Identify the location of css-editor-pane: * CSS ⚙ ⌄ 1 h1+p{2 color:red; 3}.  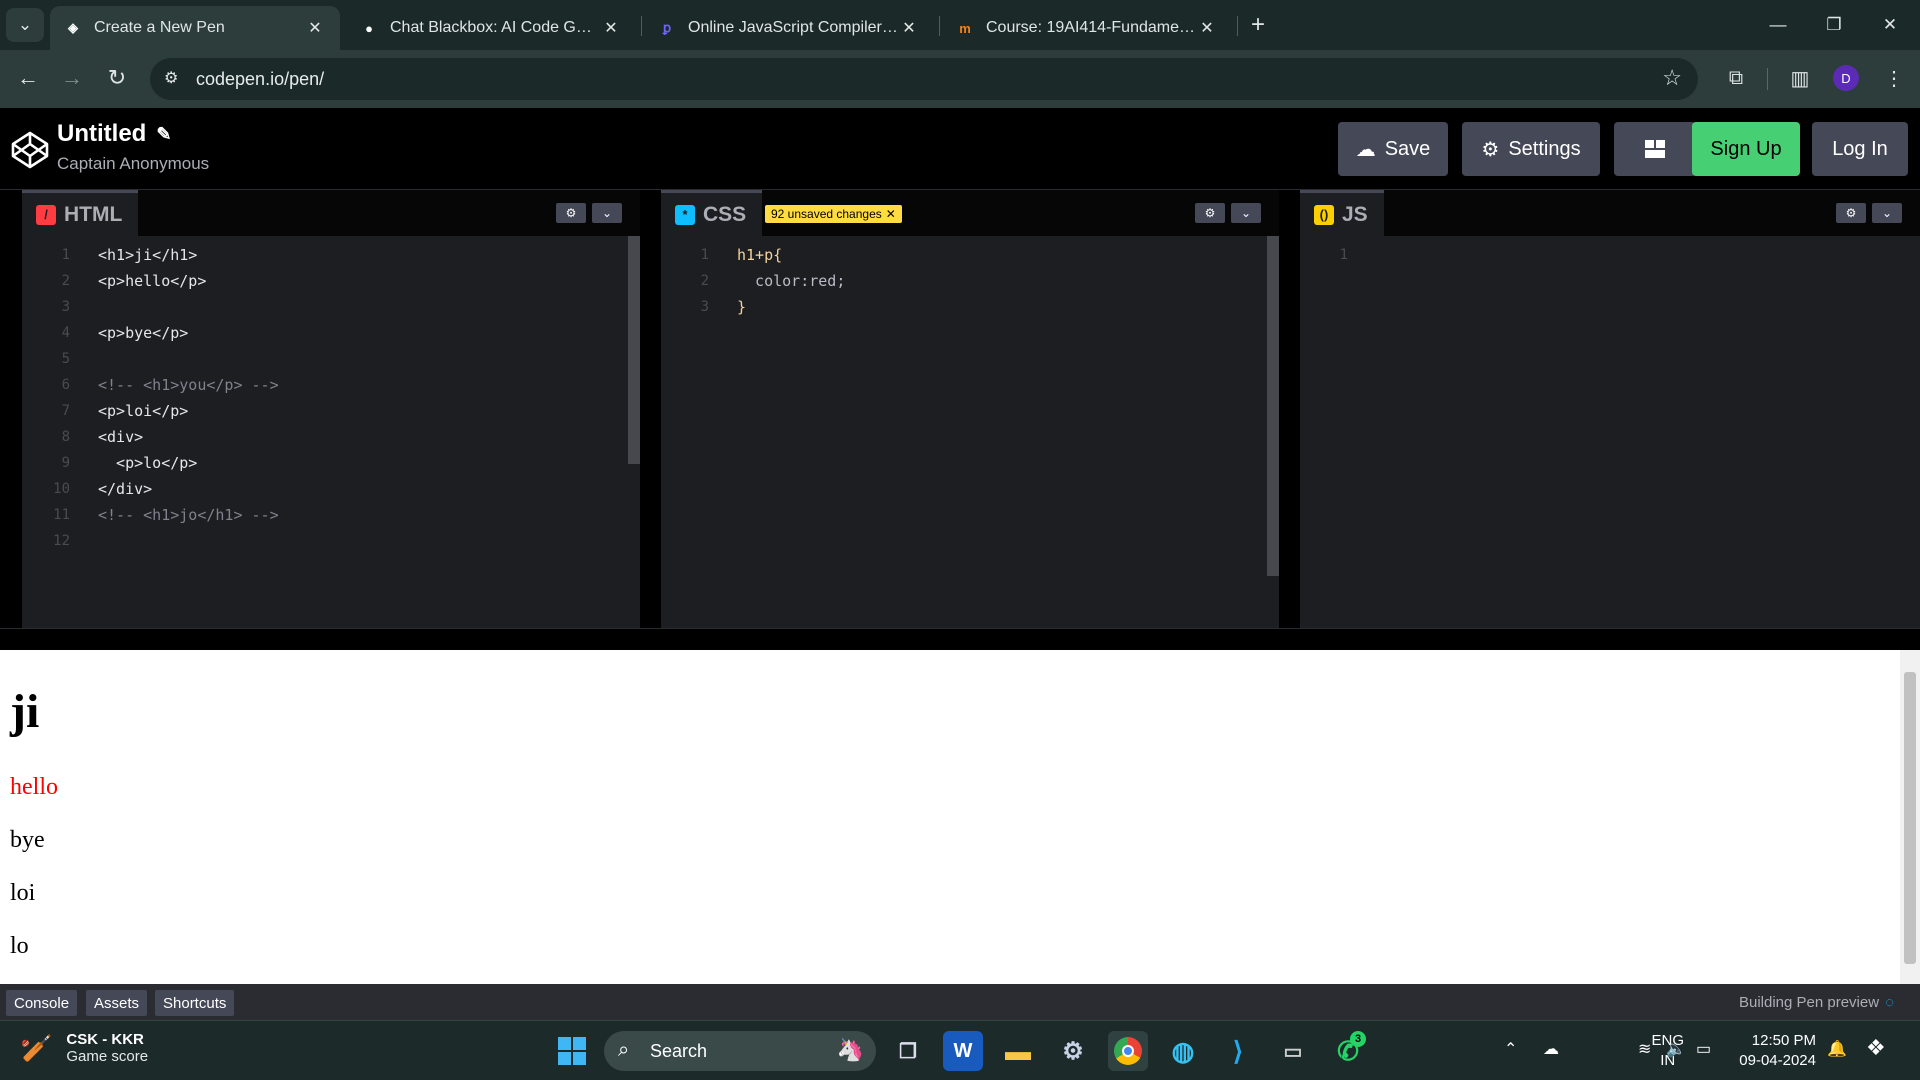
(970, 409).